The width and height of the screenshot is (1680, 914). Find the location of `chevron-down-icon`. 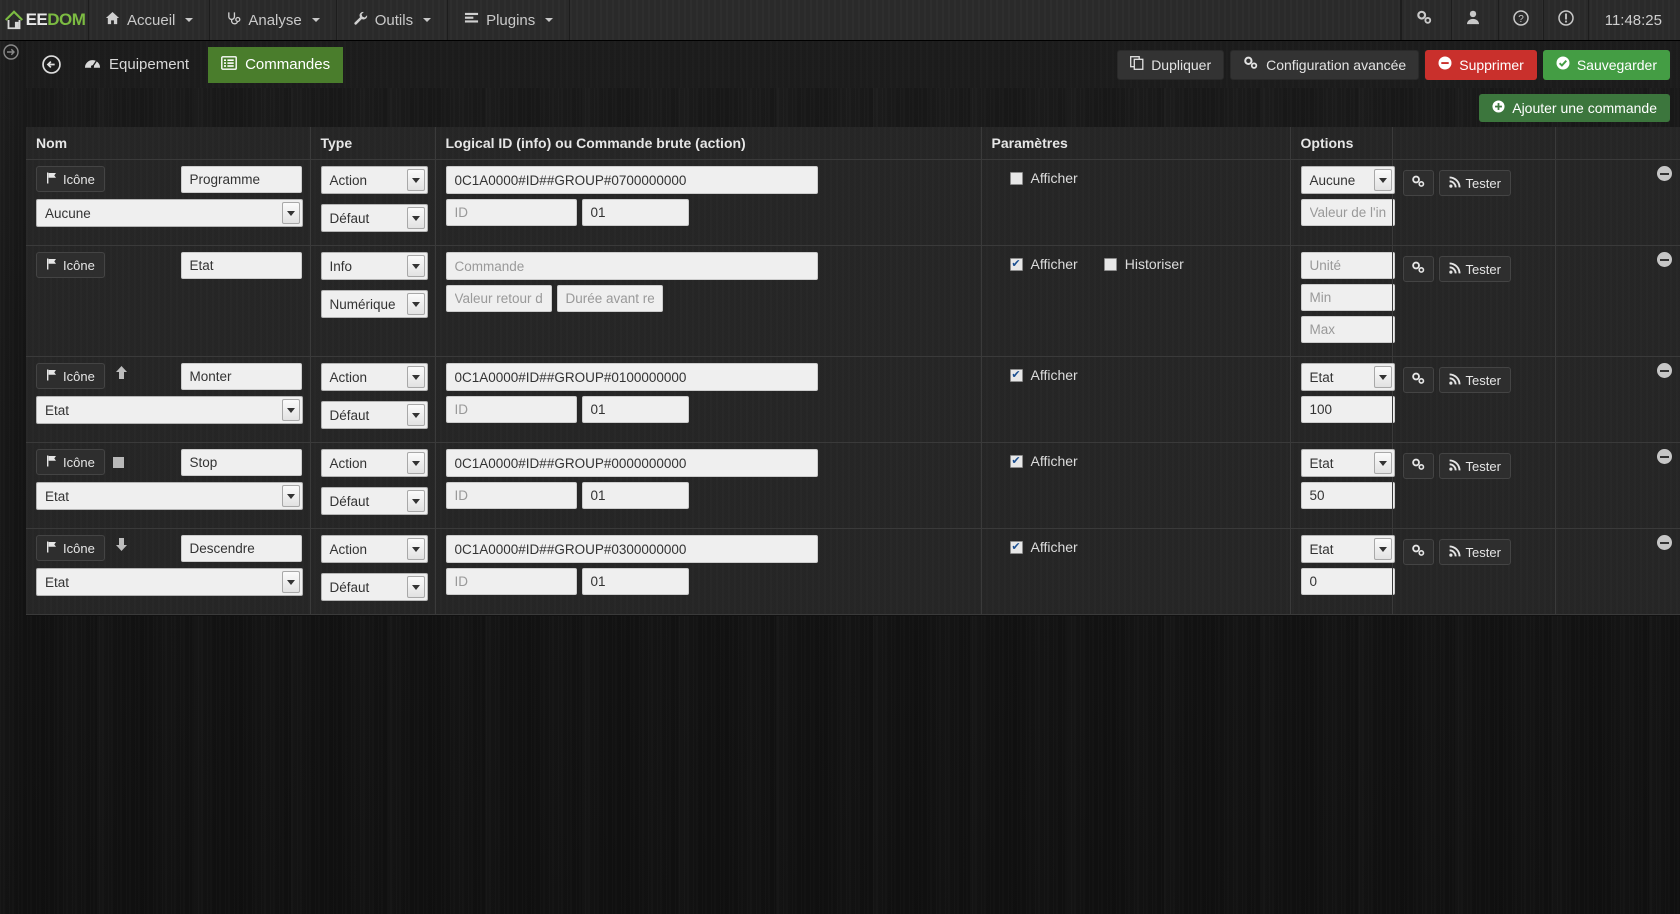

chevron-down-icon is located at coordinates (549, 20).